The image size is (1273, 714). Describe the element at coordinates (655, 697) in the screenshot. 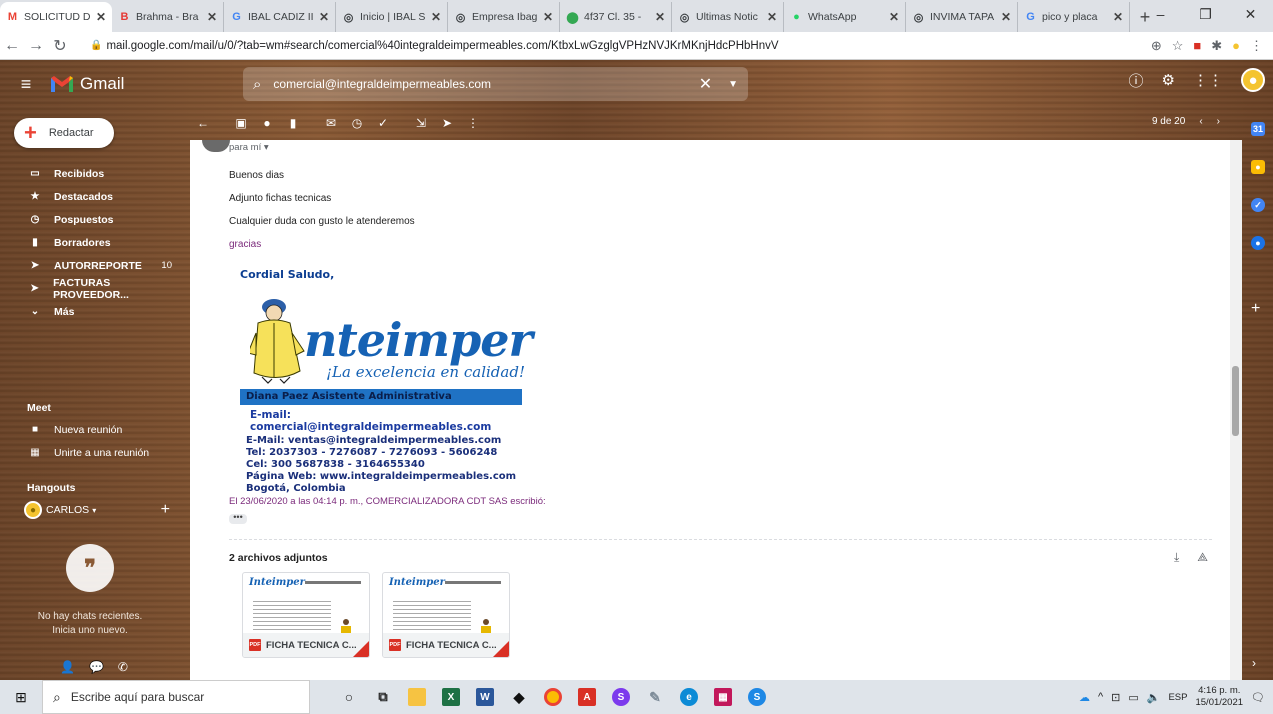

I see `paint-icon: ✎` at that location.